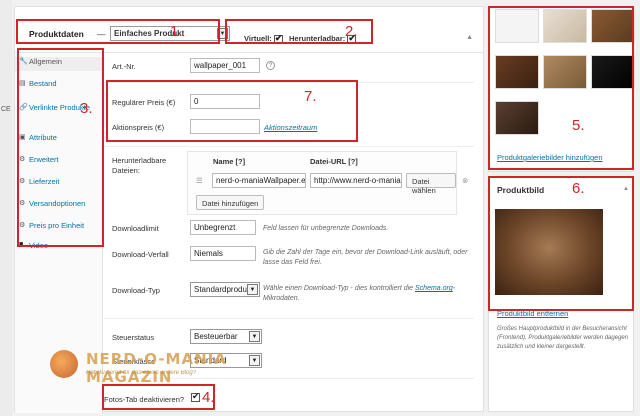 The image size is (640, 416). What do you see at coordinates (223, 253) in the screenshot?
I see `download-expiry-input: Niemals` at bounding box center [223, 253].